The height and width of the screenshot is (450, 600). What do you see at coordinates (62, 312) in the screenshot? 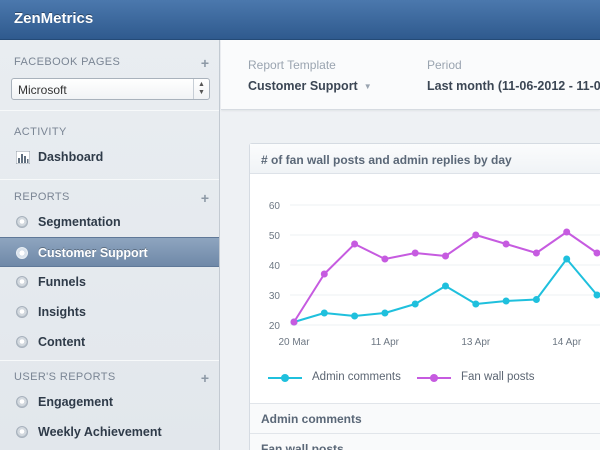
I see `sidebar-item-label: Insights` at bounding box center [62, 312].